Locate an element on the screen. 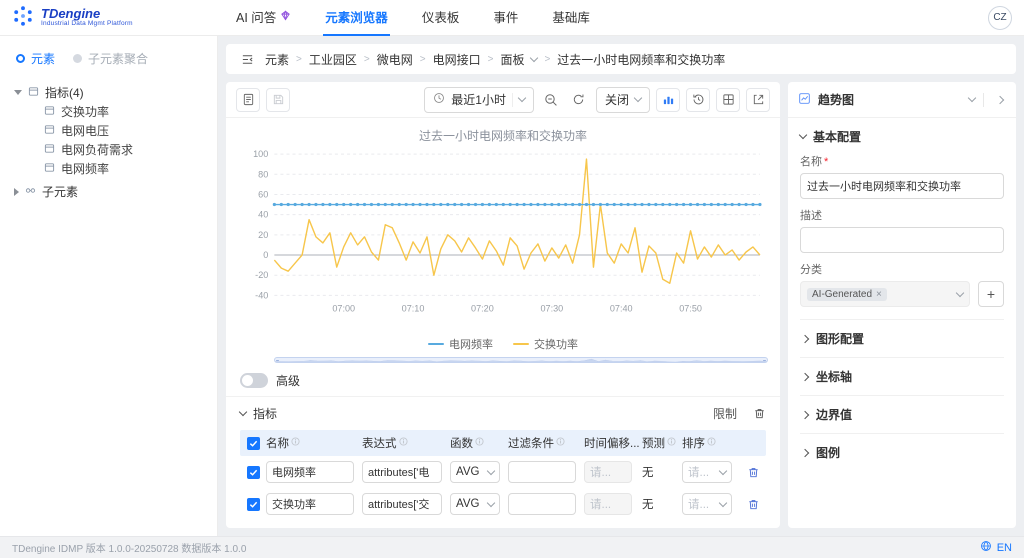 This screenshot has width=1024, height=558. caret-right-icon is located at coordinates (16, 191).